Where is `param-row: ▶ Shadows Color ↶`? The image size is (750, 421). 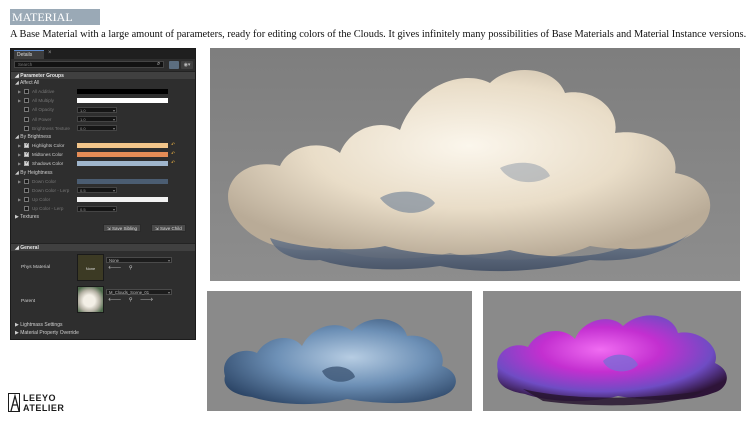
param-row: ▶ Shadows Color ↶ is located at coordinates (103, 163).